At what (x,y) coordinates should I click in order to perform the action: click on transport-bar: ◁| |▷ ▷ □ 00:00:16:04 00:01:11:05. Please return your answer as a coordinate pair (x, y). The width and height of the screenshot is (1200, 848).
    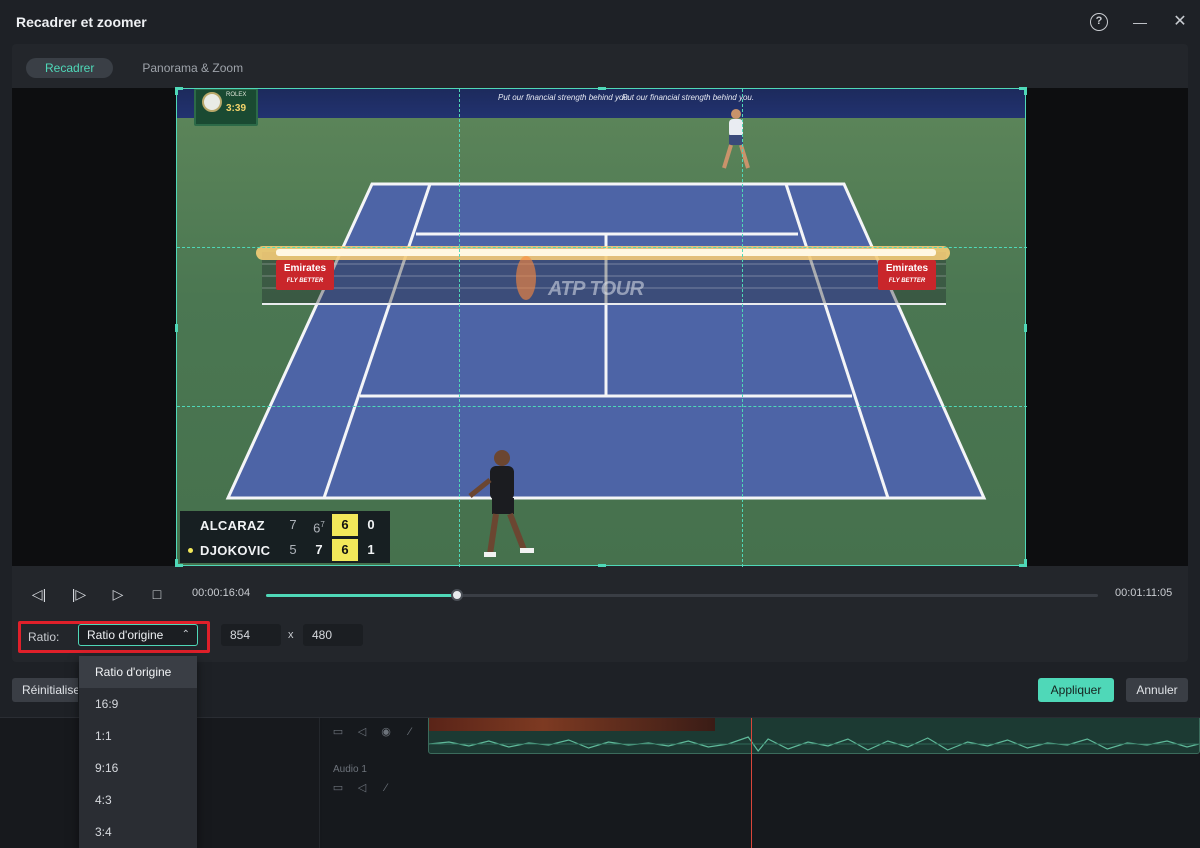
    Looking at the image, I should click on (600, 594).